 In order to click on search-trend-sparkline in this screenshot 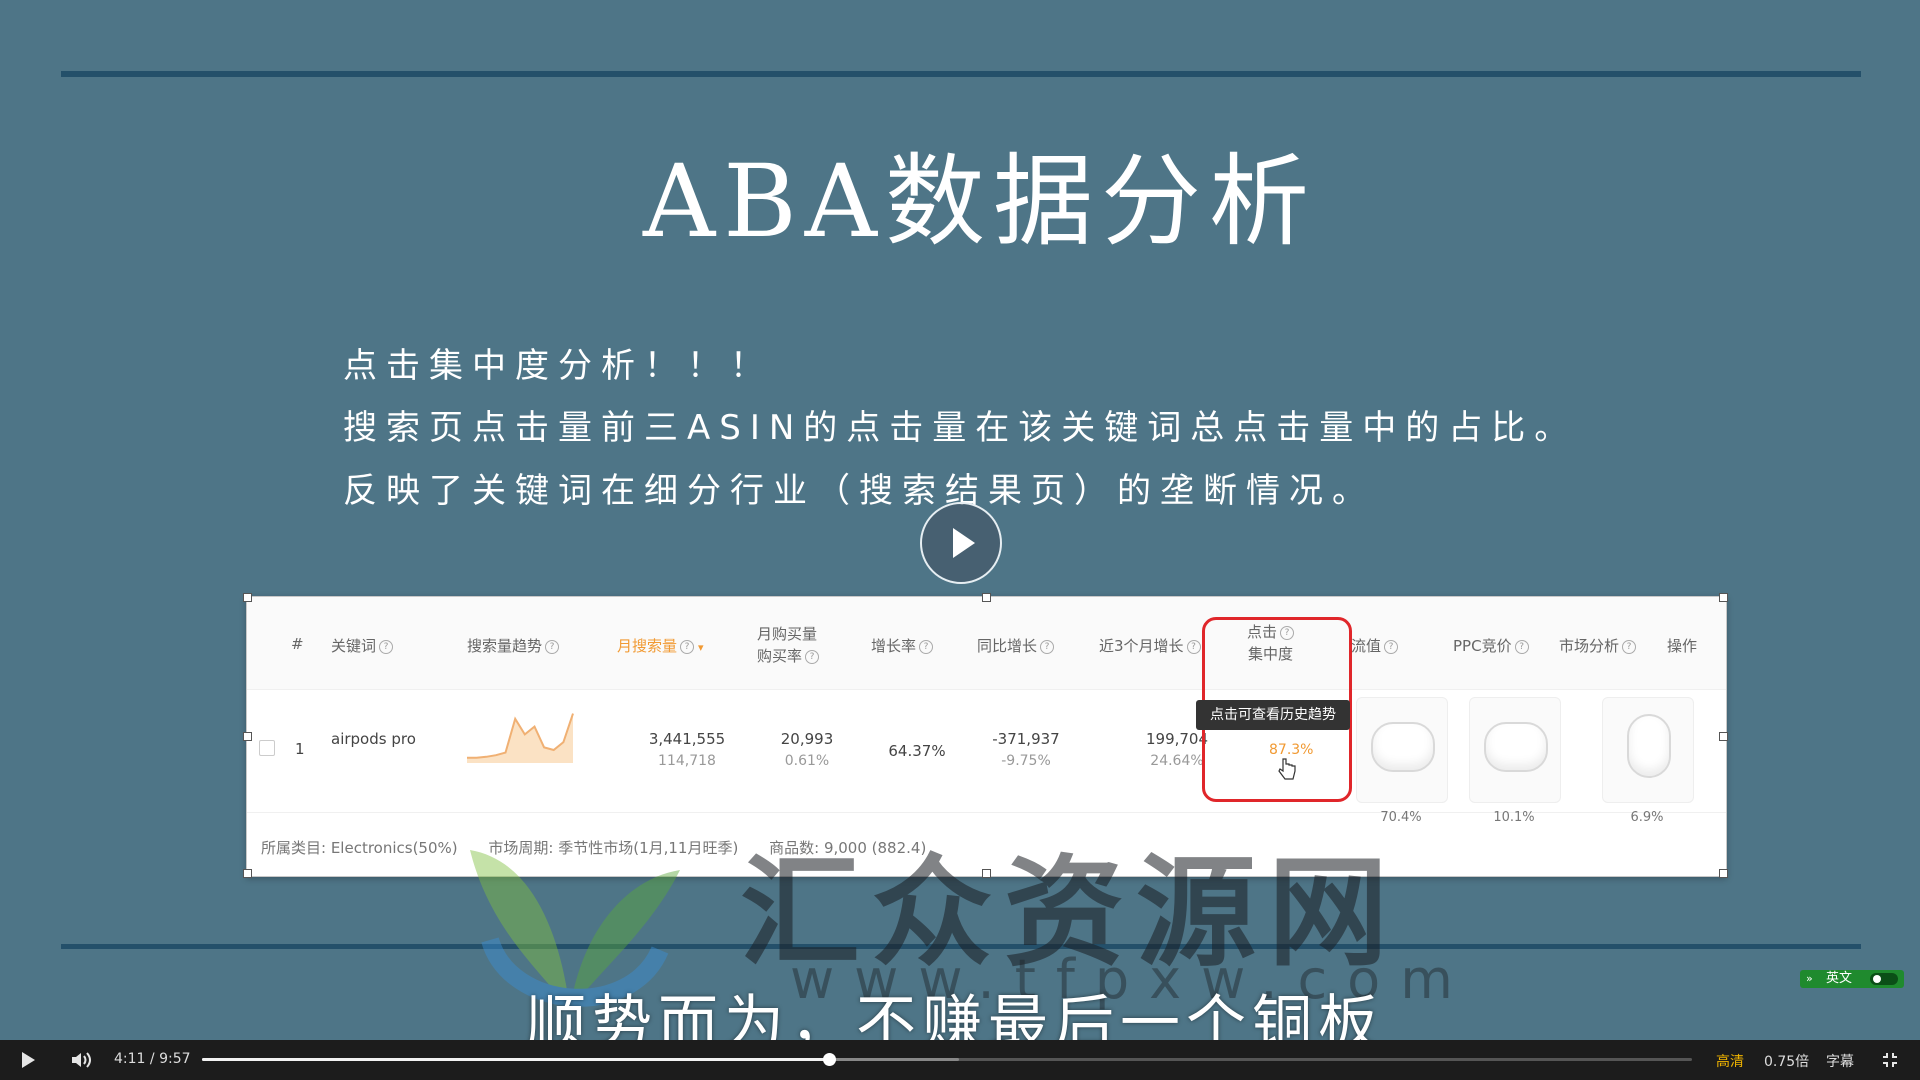, I will do `click(520, 738)`.